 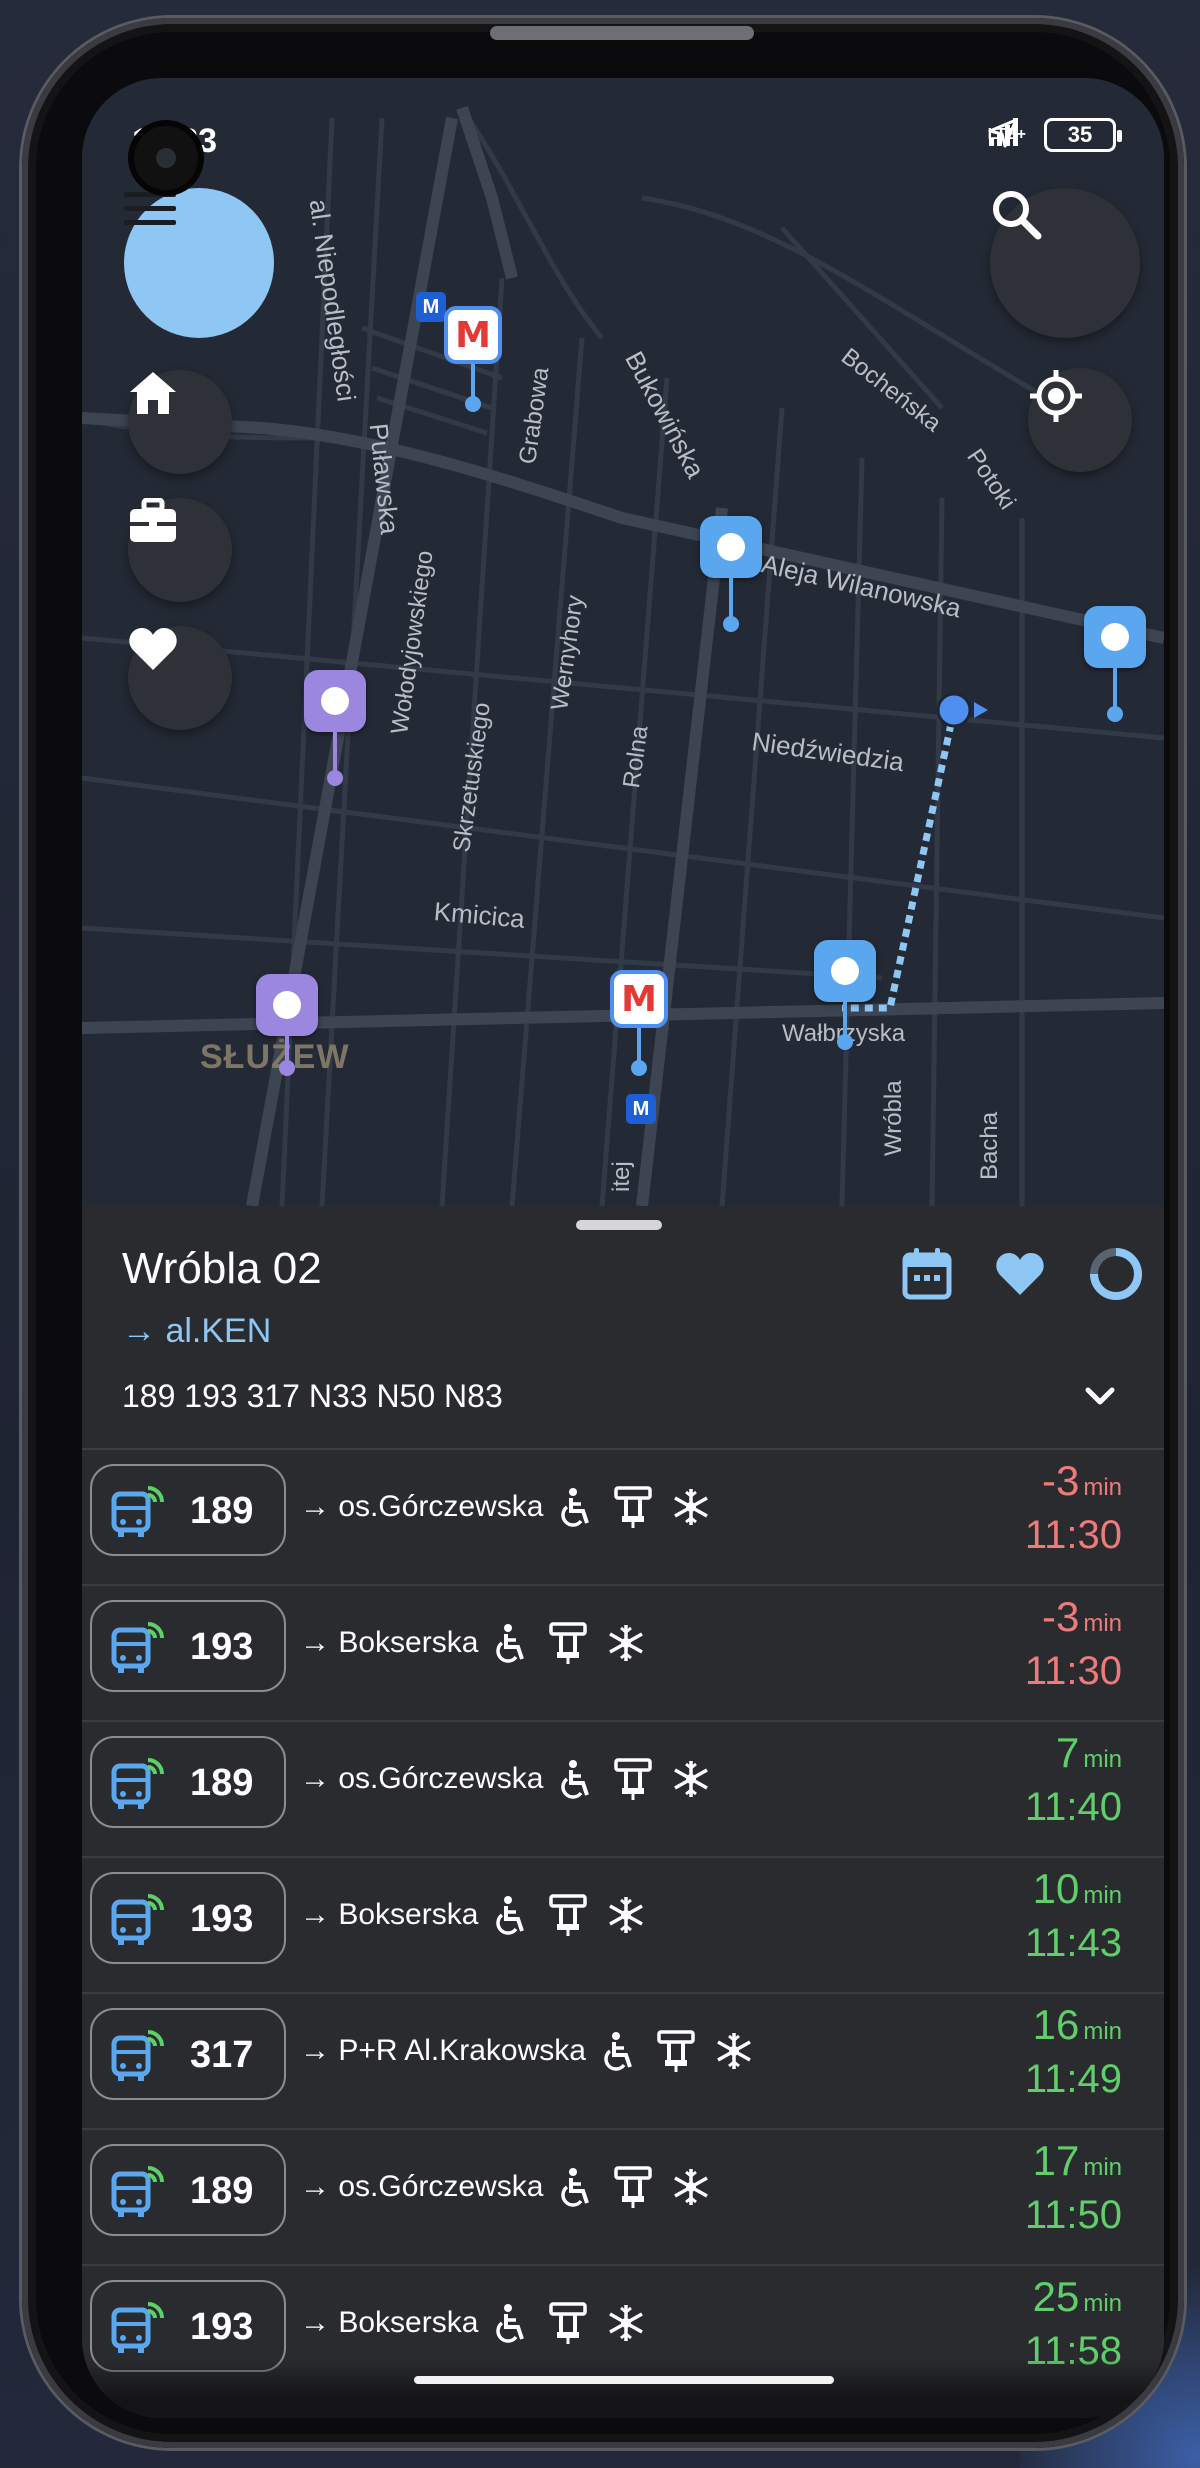 What do you see at coordinates (1065, 263) in the screenshot?
I see `search-button` at bounding box center [1065, 263].